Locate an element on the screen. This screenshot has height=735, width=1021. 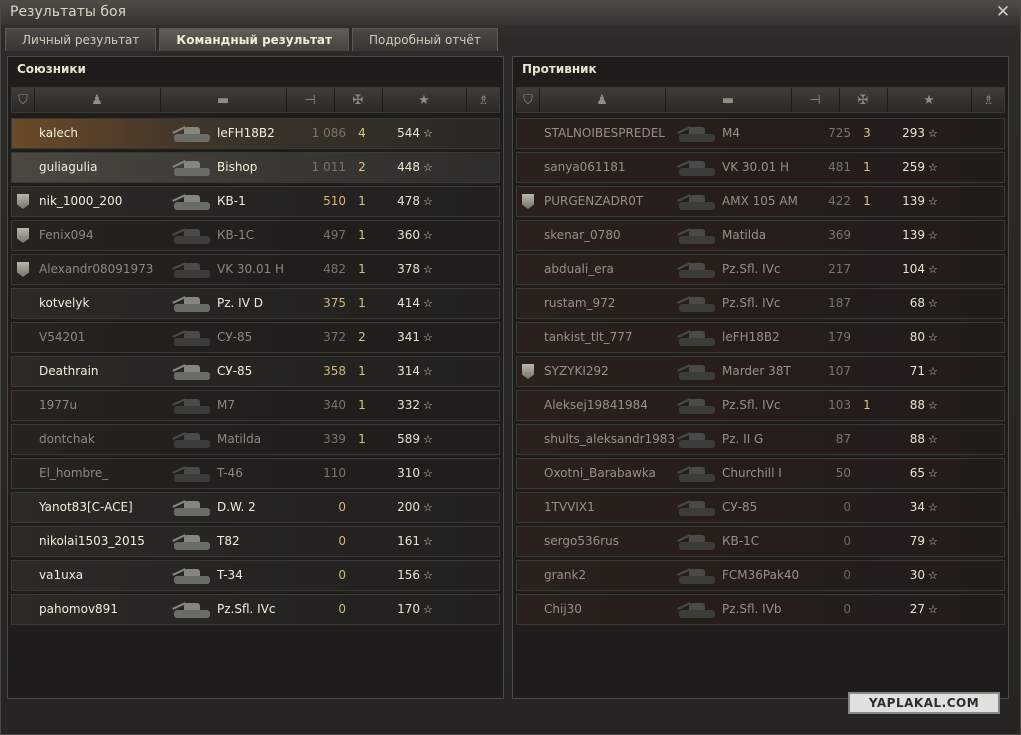
kills-value: 4 is located at coordinates (362, 133).